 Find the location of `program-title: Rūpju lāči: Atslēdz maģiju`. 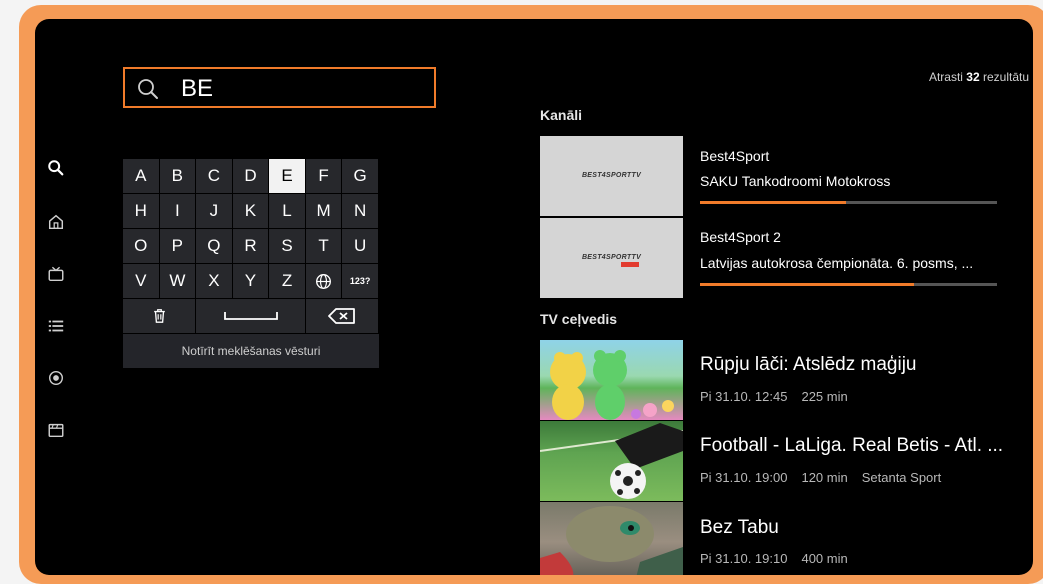

program-title: Rūpju lāči: Atslēdz maģiju is located at coordinates (857, 365).